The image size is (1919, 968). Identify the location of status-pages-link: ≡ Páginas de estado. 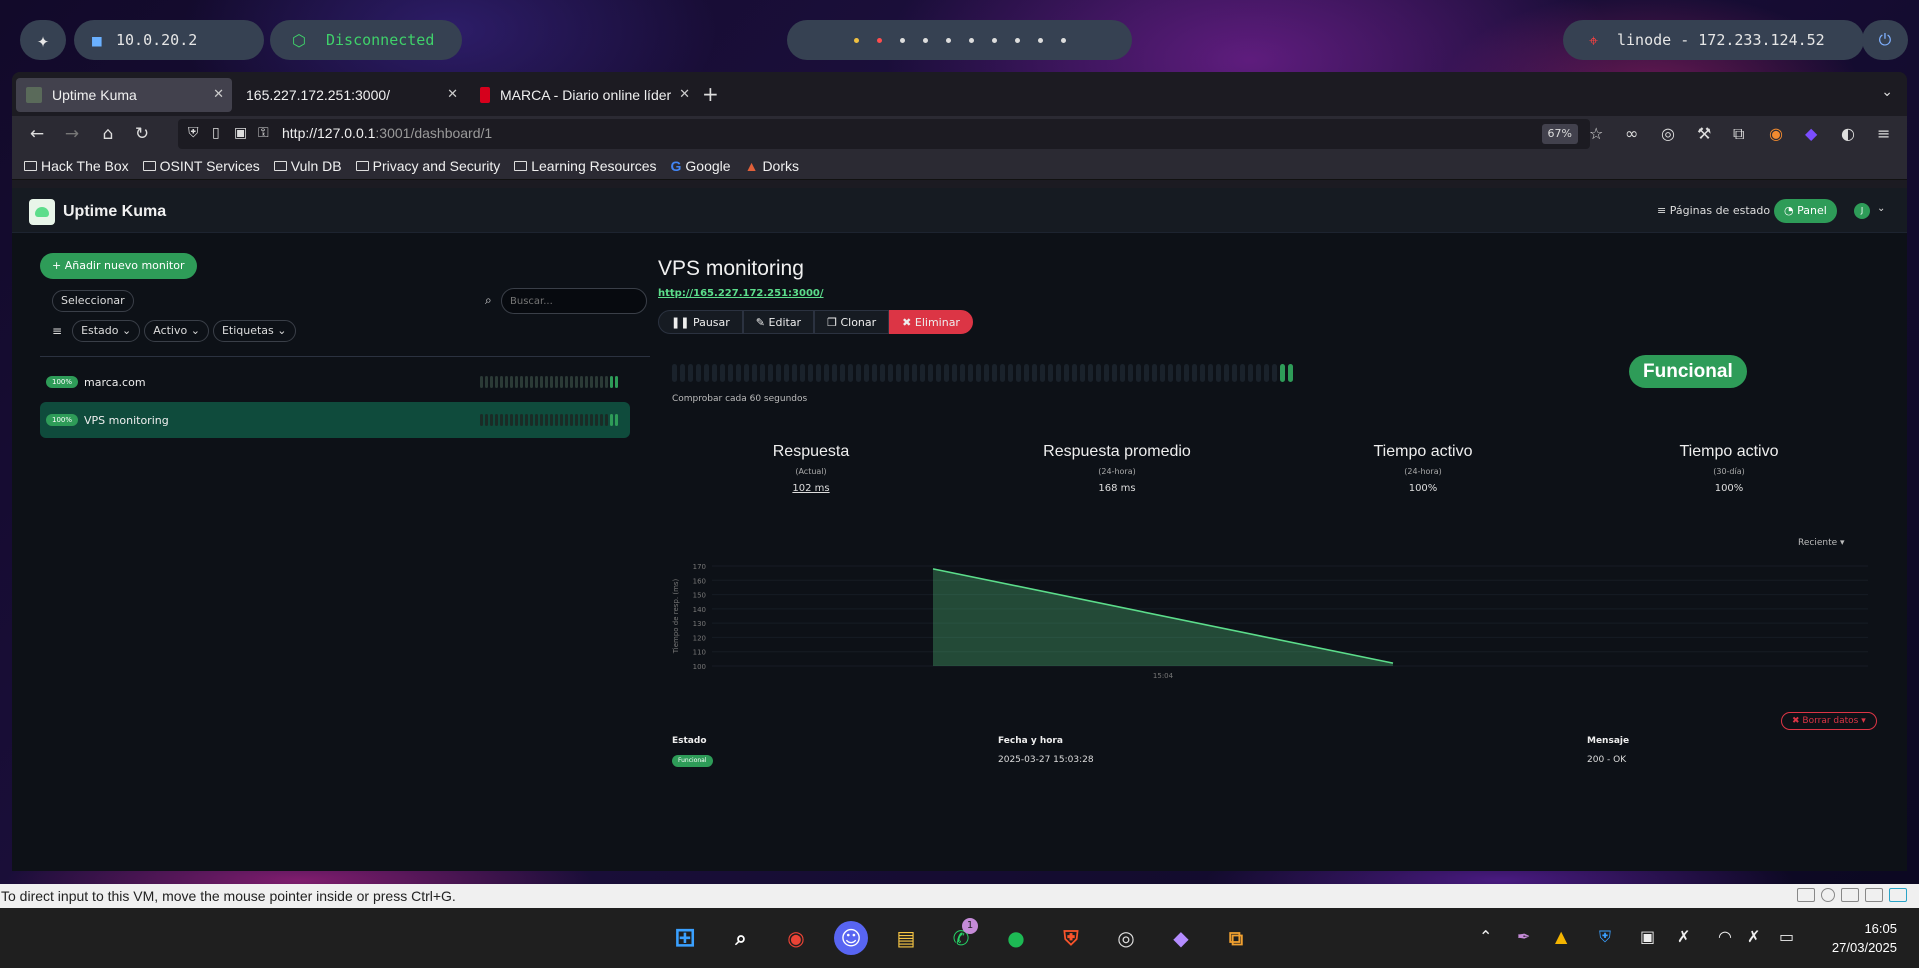
(1713, 210).